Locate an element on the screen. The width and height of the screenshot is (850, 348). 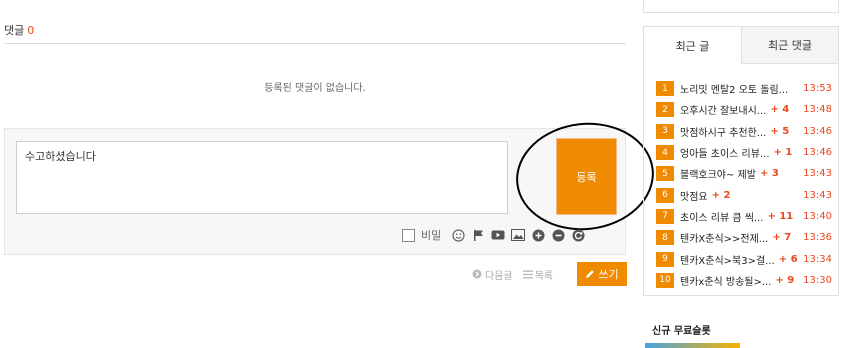
smile-icon is located at coordinates (458, 235).